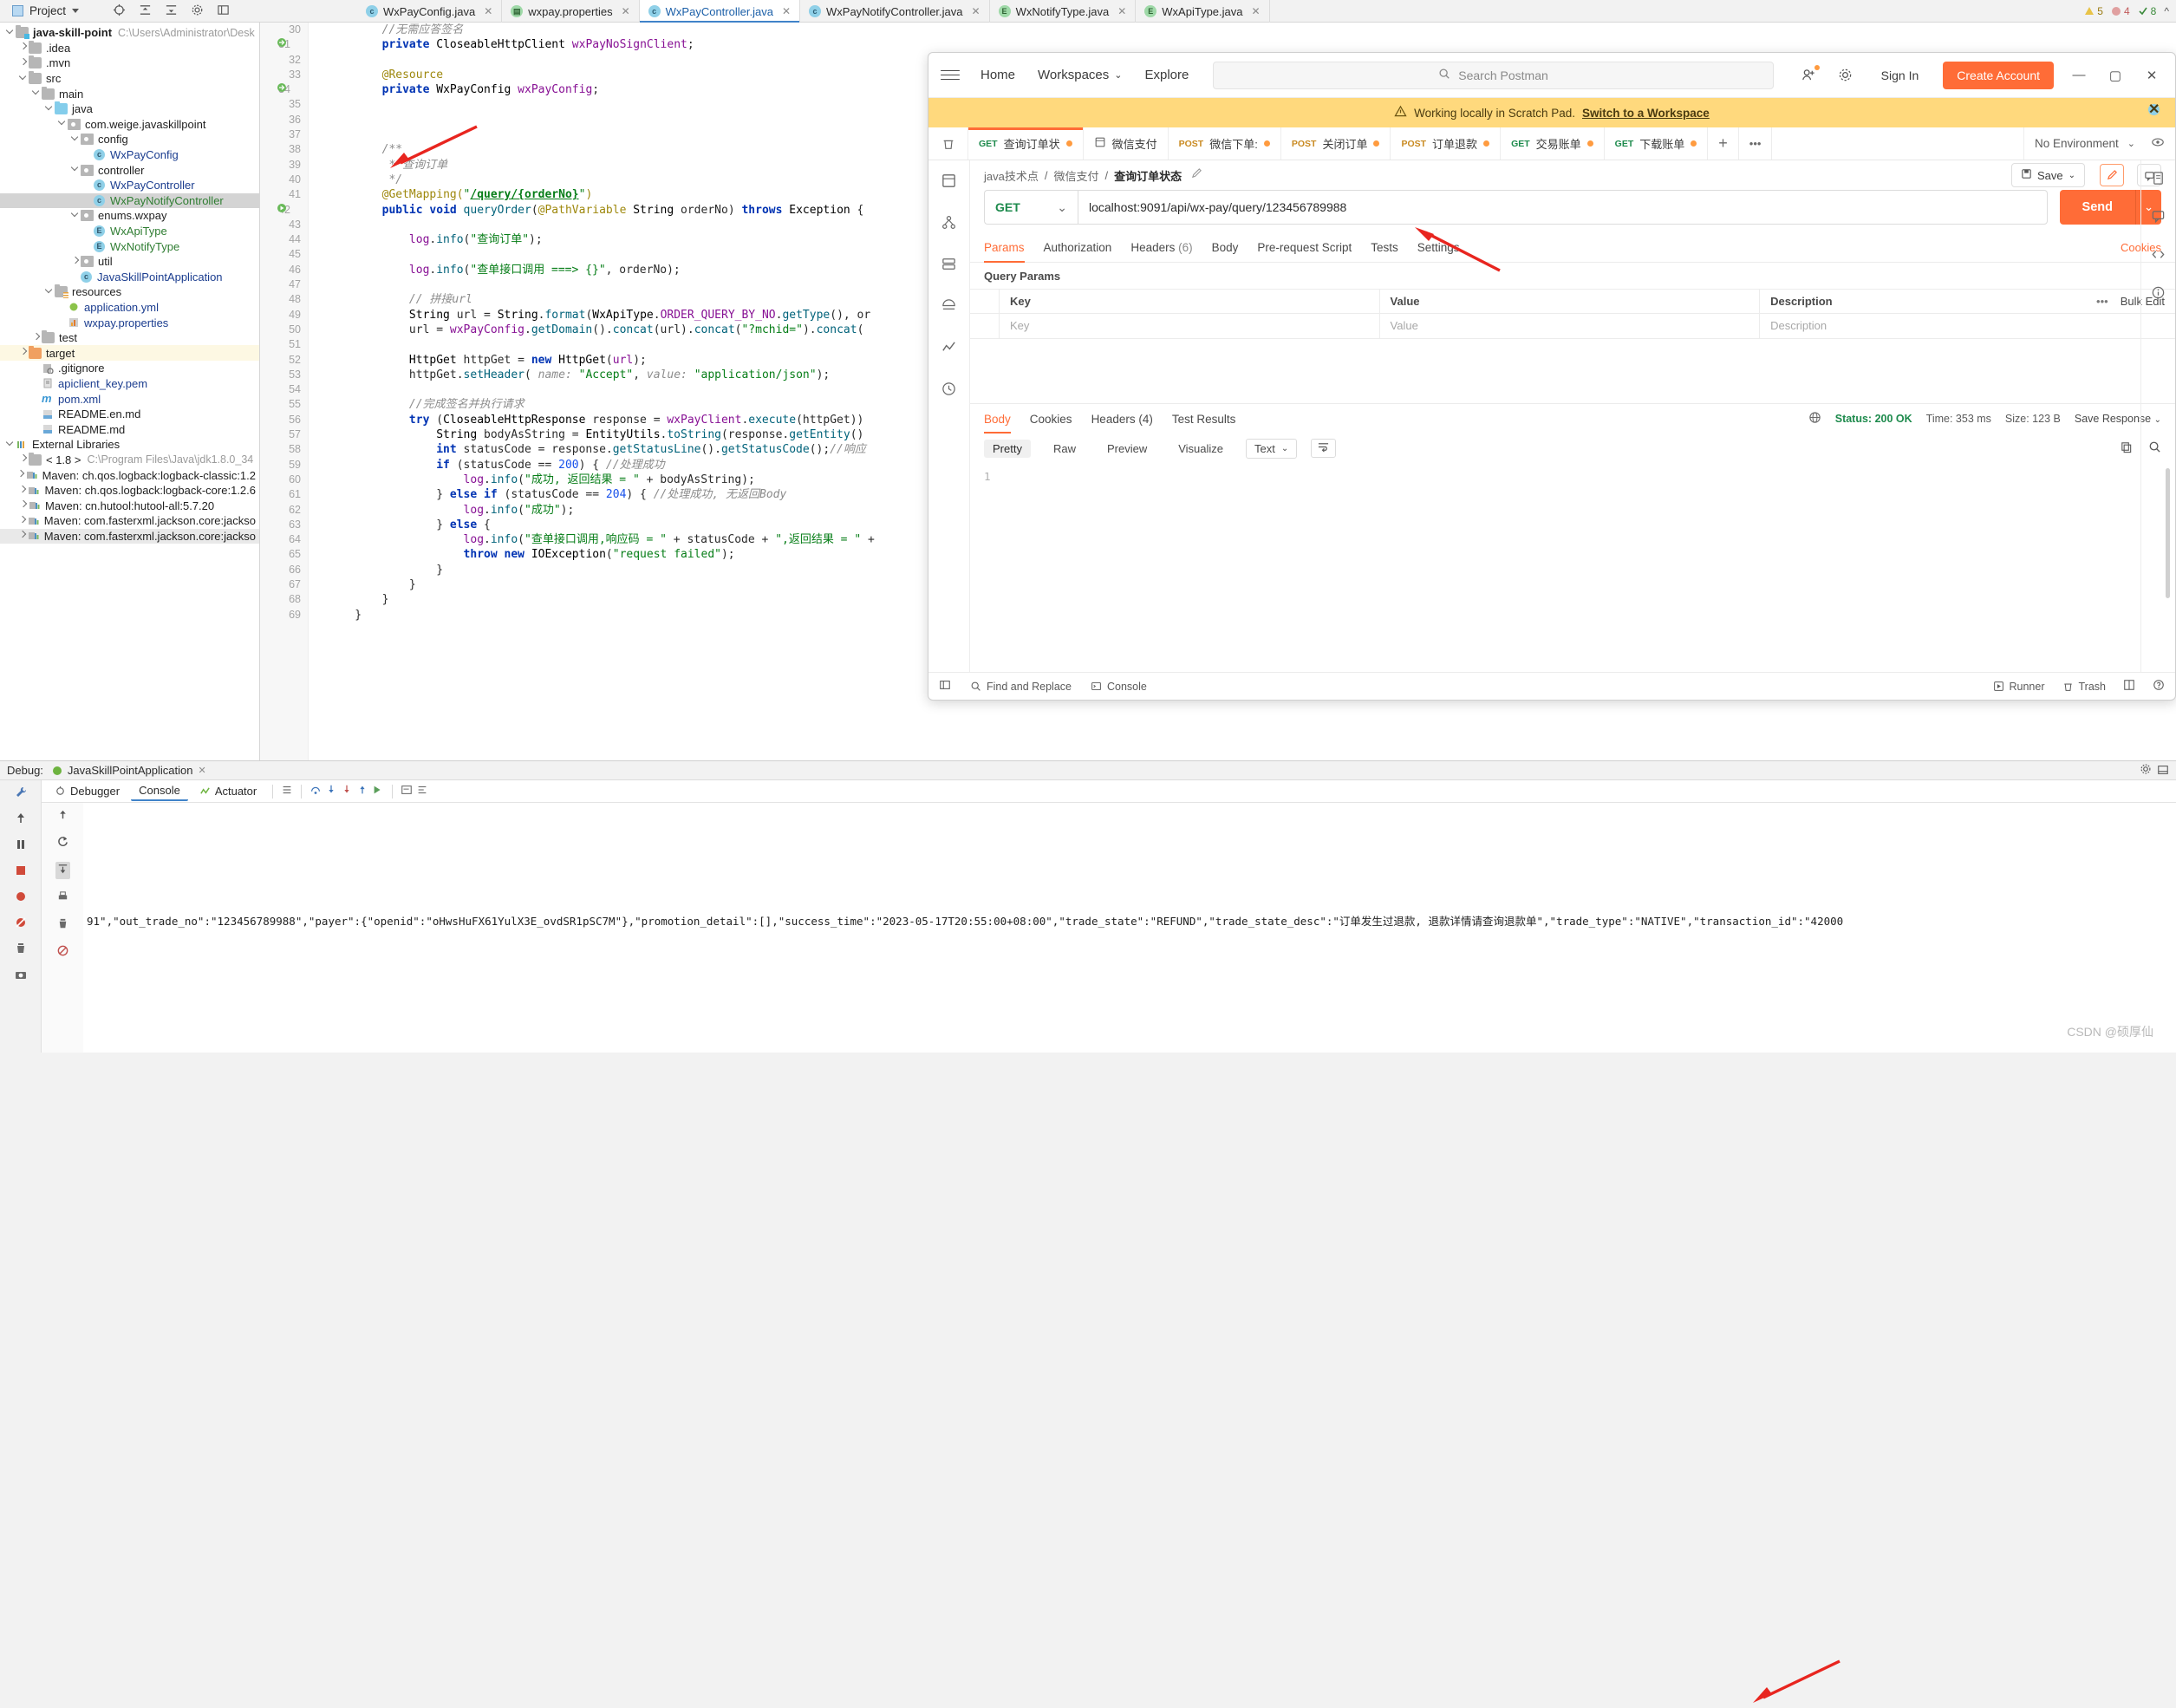 The width and height of the screenshot is (2176, 1708). I want to click on sign-in-button: Sign In, so click(1900, 75).